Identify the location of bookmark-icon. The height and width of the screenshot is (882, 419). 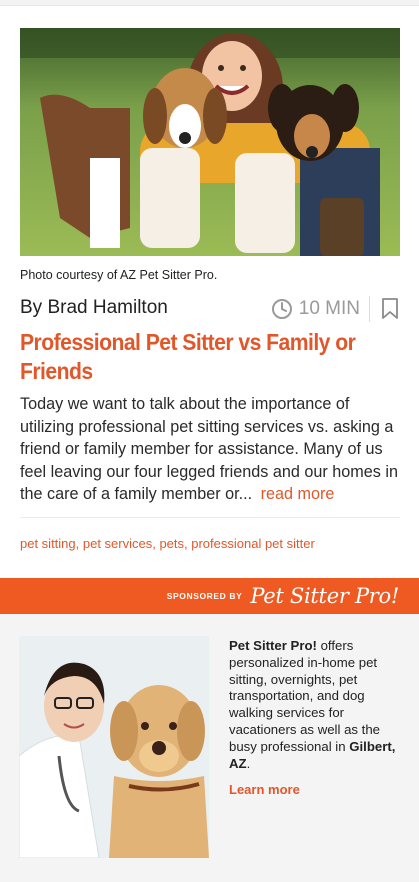
(390, 309).